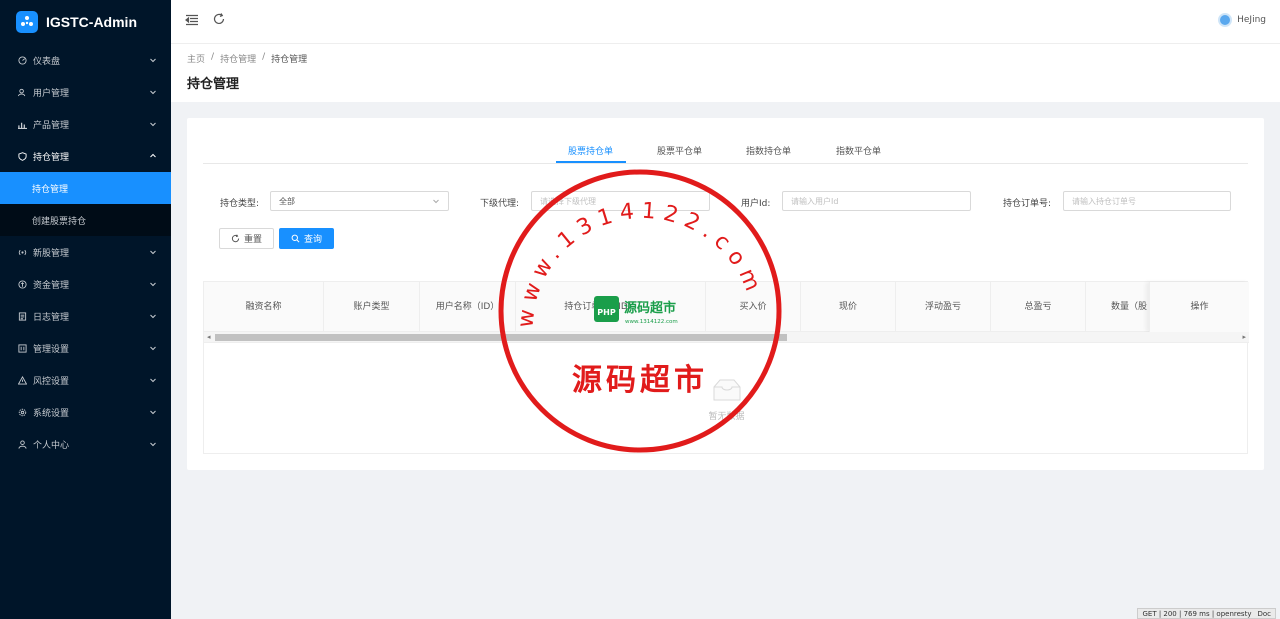 The image size is (1280, 619). Describe the element at coordinates (85, 156) in the screenshot. I see `sidebar-item-positions: 持仓管理` at that location.